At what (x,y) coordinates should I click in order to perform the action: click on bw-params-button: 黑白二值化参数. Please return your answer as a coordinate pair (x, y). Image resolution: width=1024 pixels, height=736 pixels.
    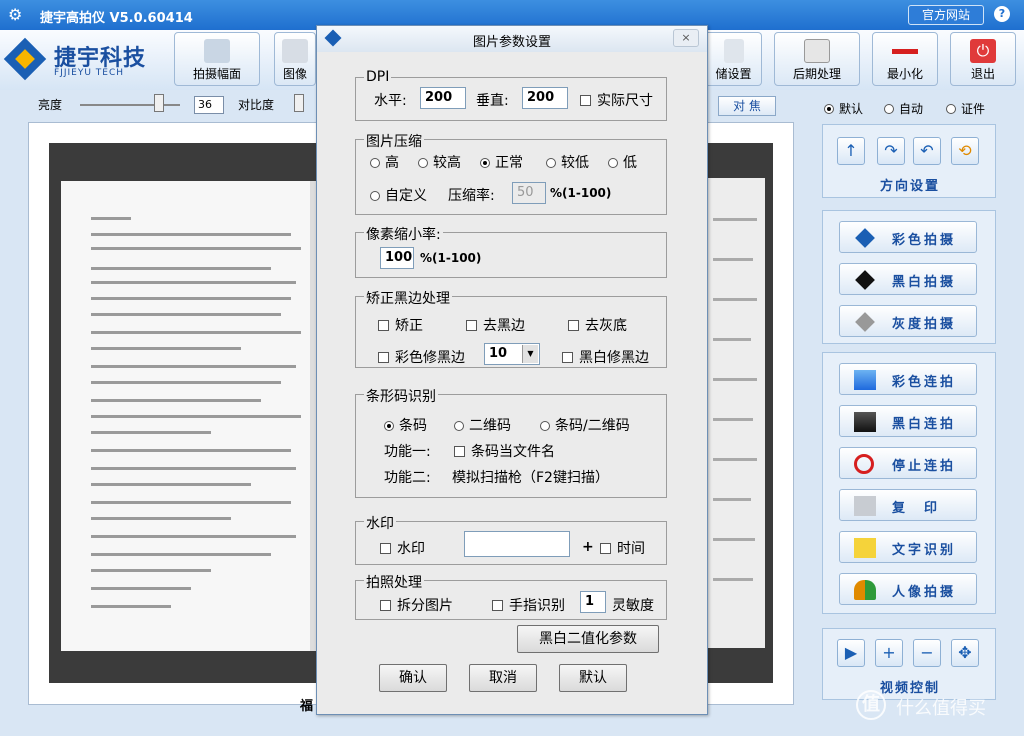
    Looking at the image, I should click on (588, 639).